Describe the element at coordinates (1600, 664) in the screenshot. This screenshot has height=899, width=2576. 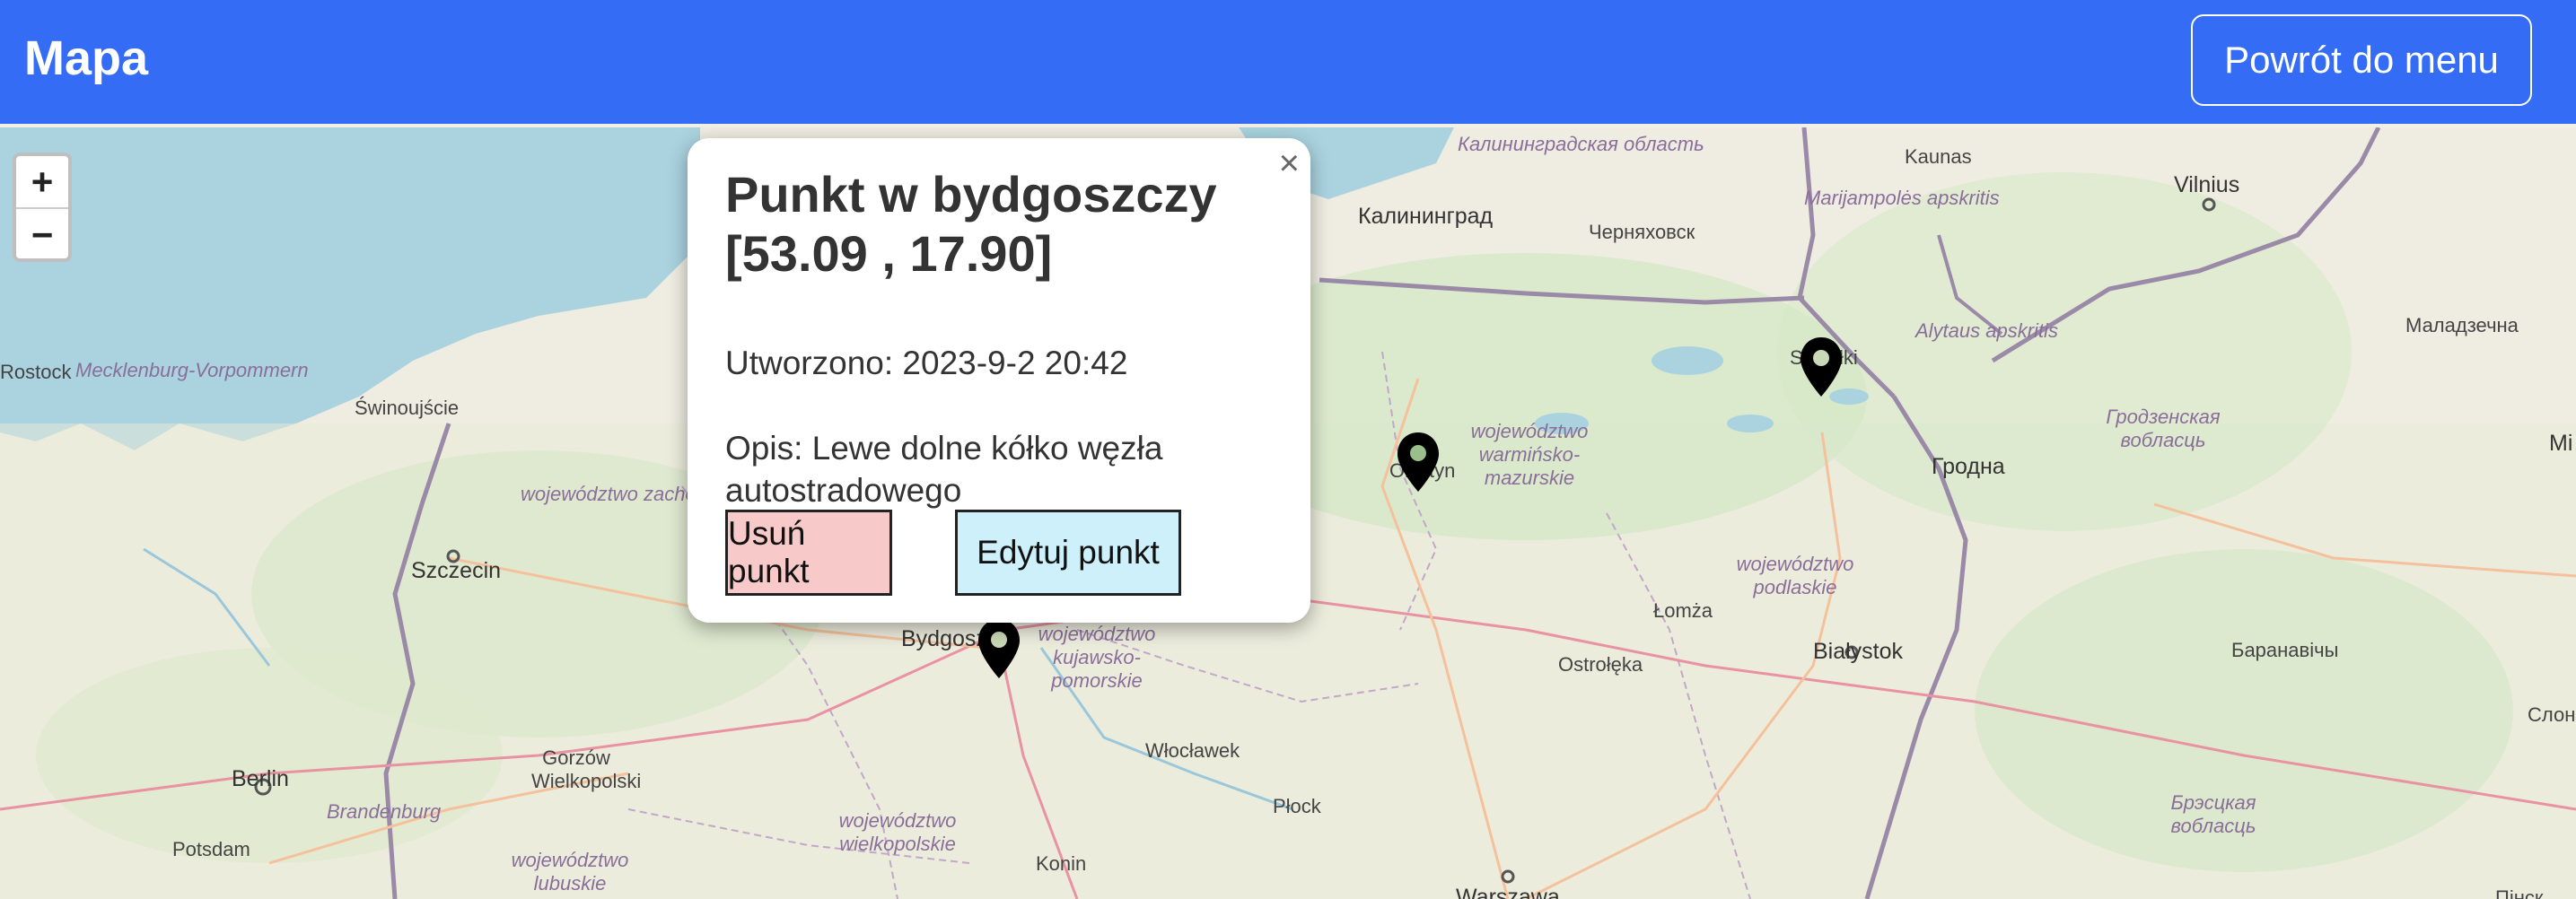
I see `map-label-ostroleka: Ostrołęka` at that location.